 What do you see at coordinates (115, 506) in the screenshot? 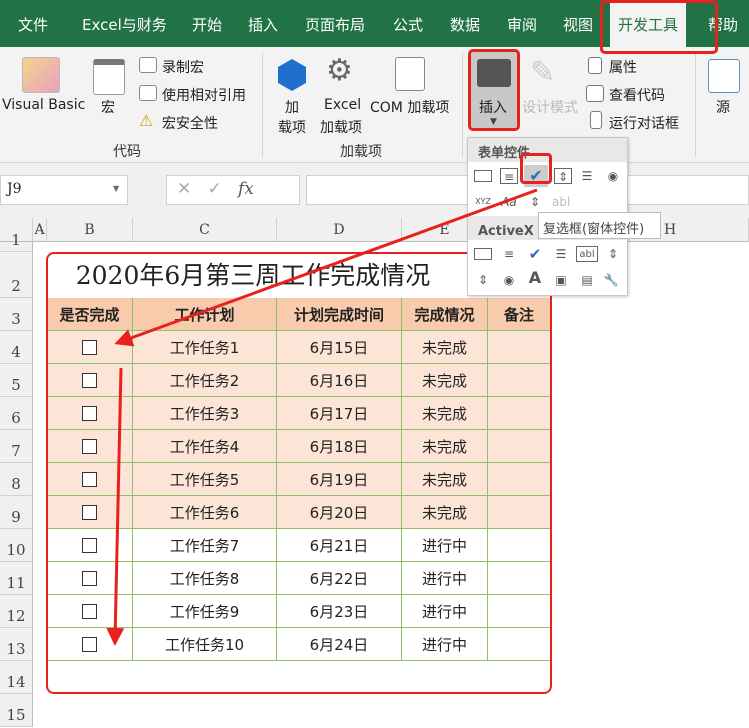
I see `arrow-down-checkboxes` at bounding box center [115, 506].